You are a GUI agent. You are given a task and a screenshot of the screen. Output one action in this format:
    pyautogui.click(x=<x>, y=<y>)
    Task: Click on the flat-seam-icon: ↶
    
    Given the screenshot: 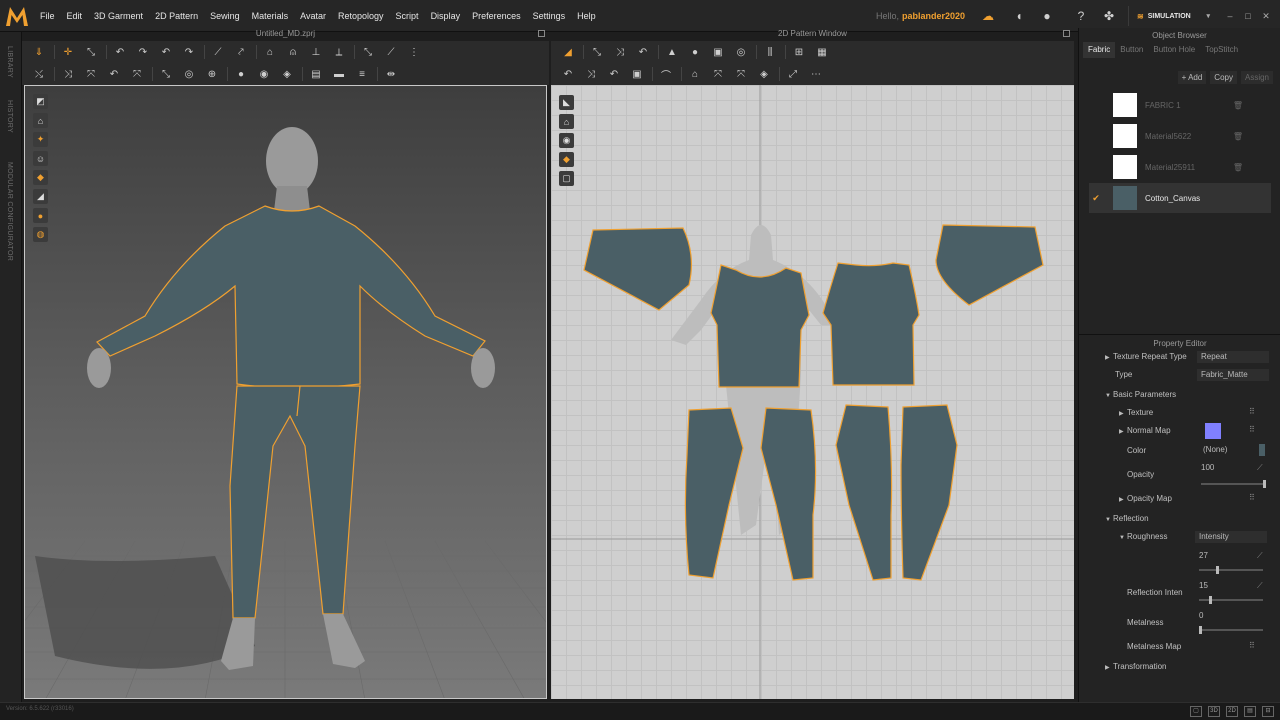 What is the action you would take?
    pyautogui.click(x=114, y=74)
    